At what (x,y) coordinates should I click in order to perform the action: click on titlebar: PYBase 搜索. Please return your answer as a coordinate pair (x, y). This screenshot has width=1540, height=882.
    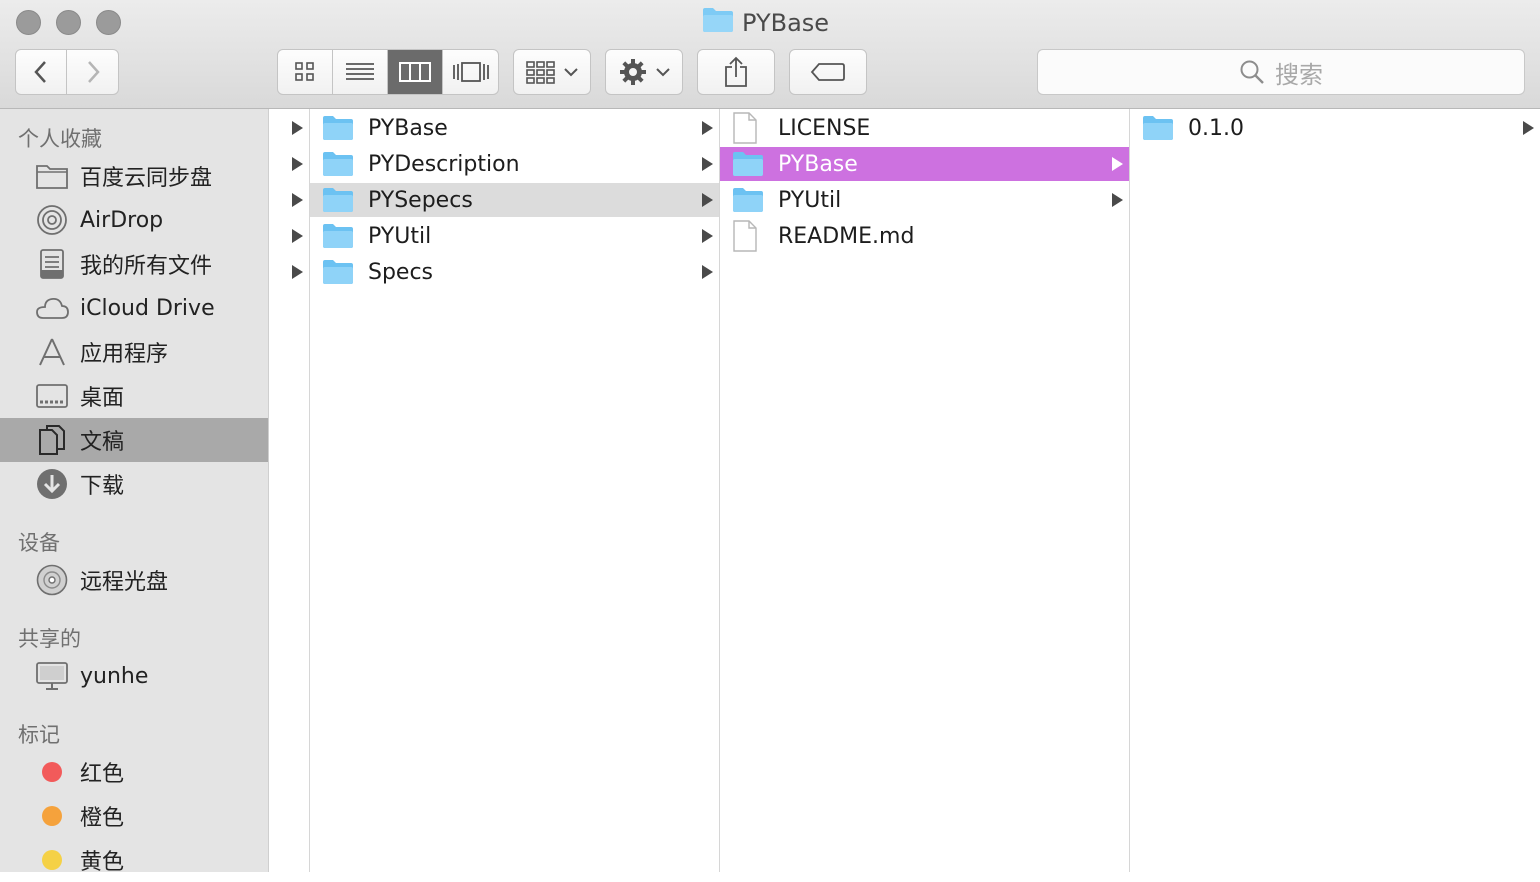
    Looking at the image, I should click on (770, 54).